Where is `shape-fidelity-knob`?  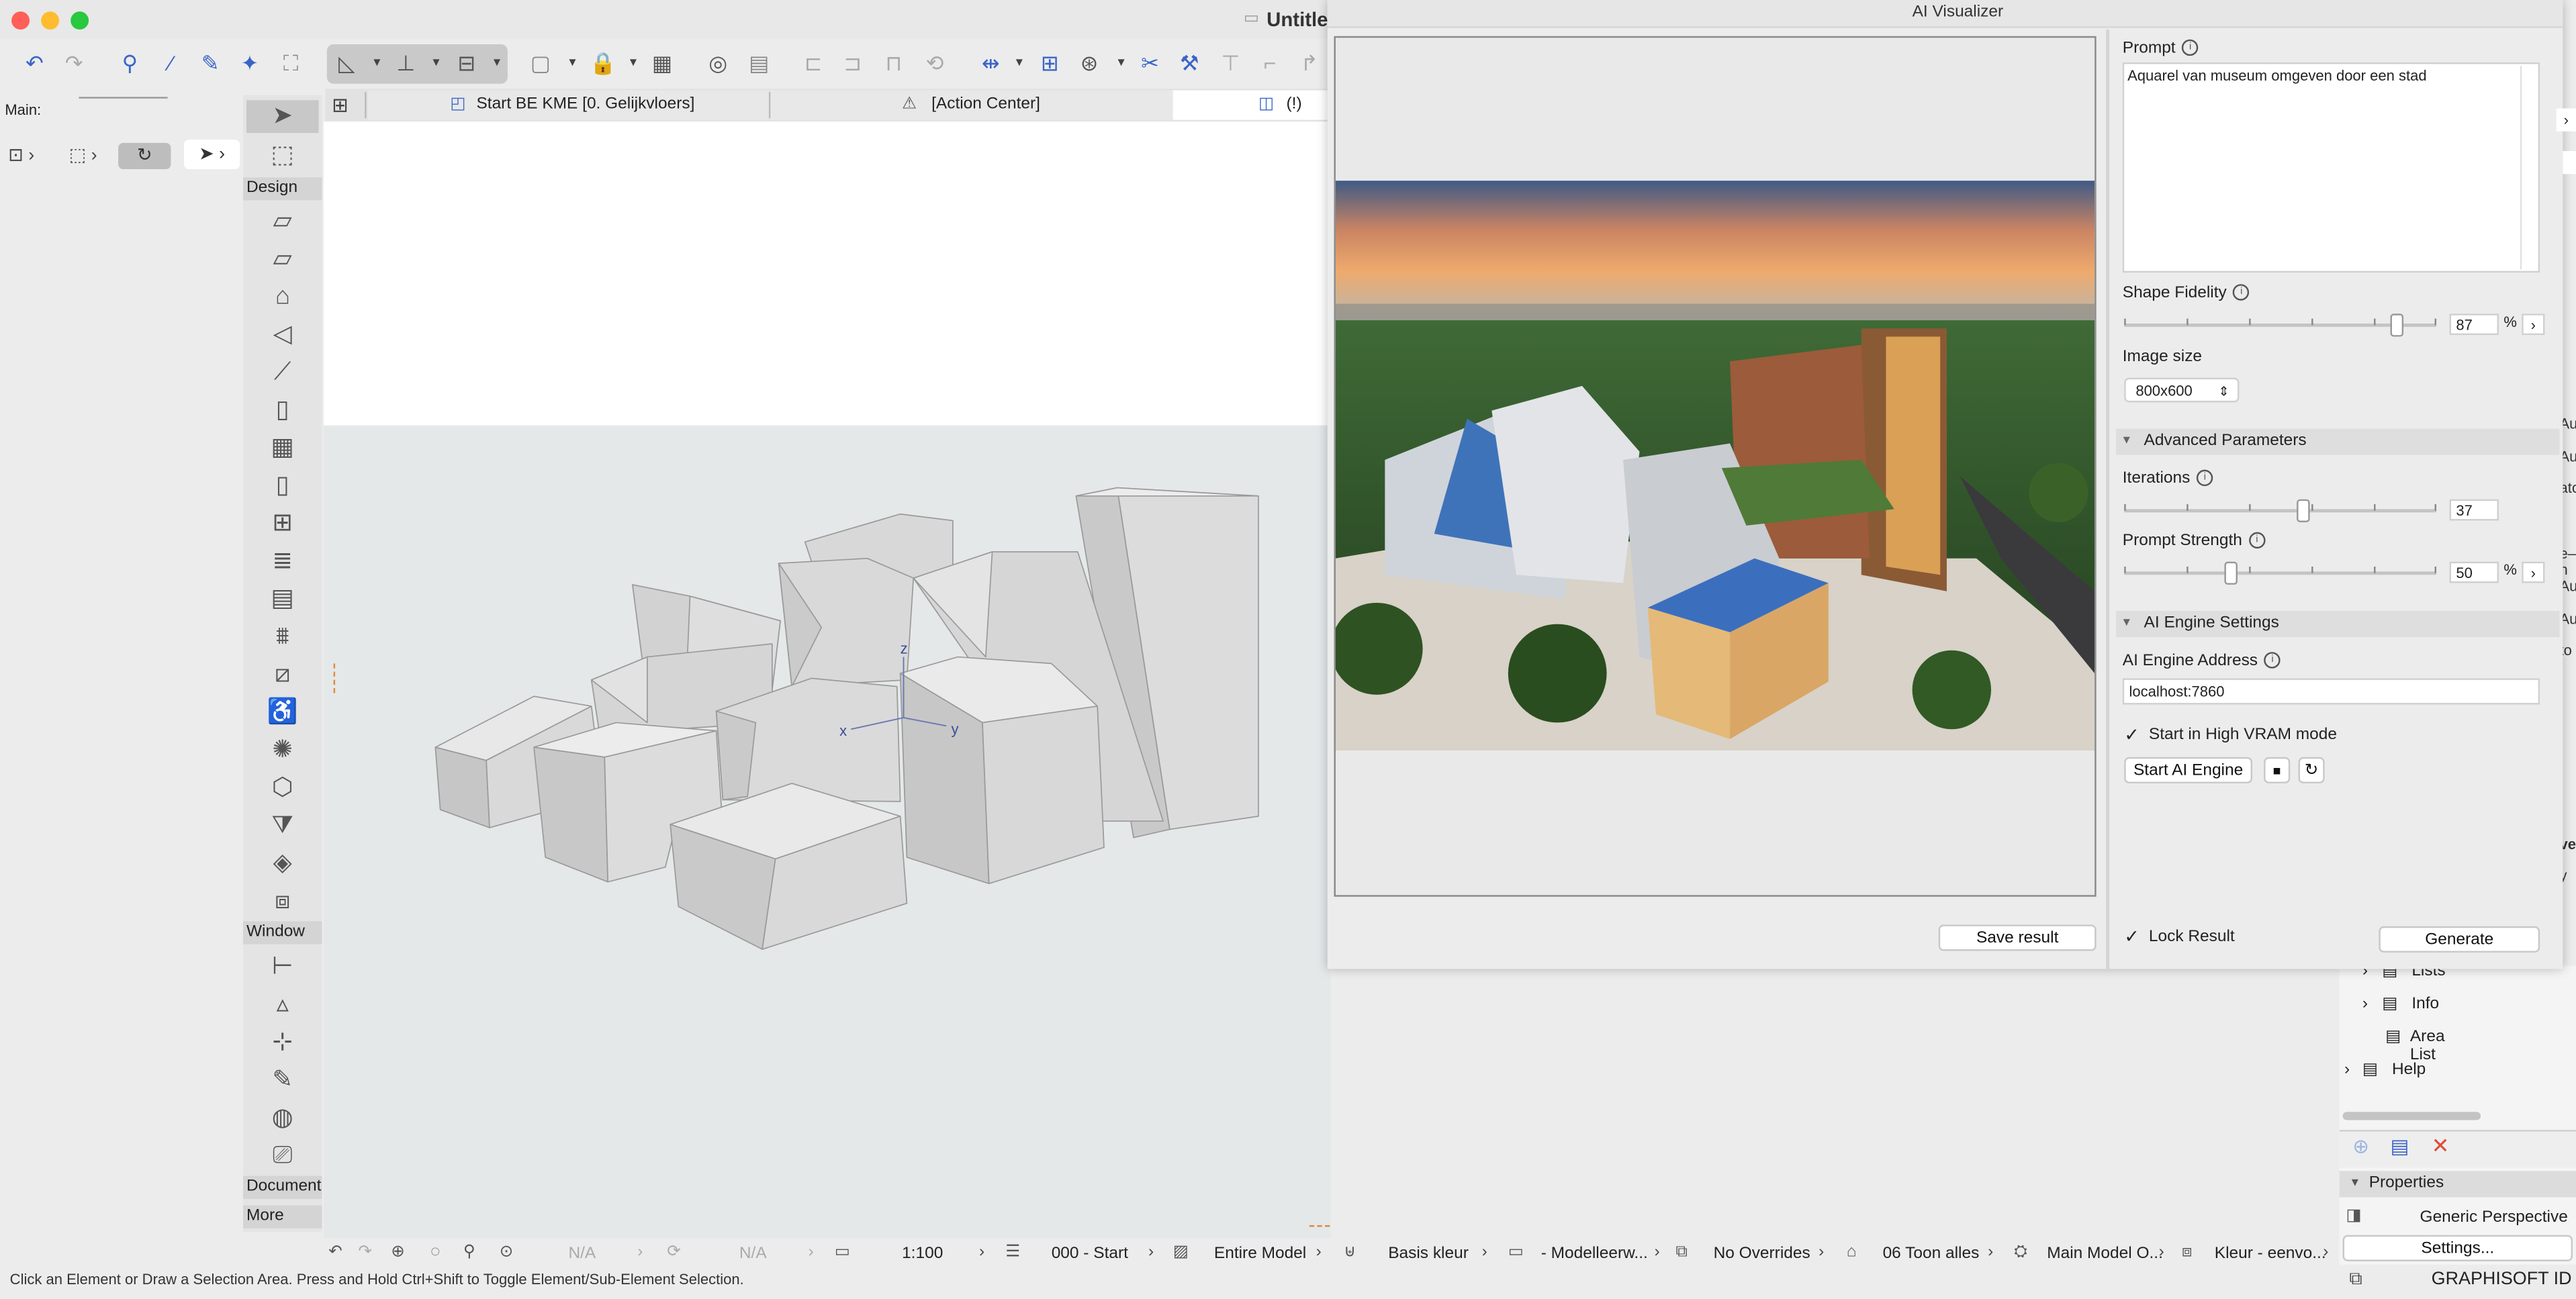
shape-fidelity-knob is located at coordinates (2397, 325).